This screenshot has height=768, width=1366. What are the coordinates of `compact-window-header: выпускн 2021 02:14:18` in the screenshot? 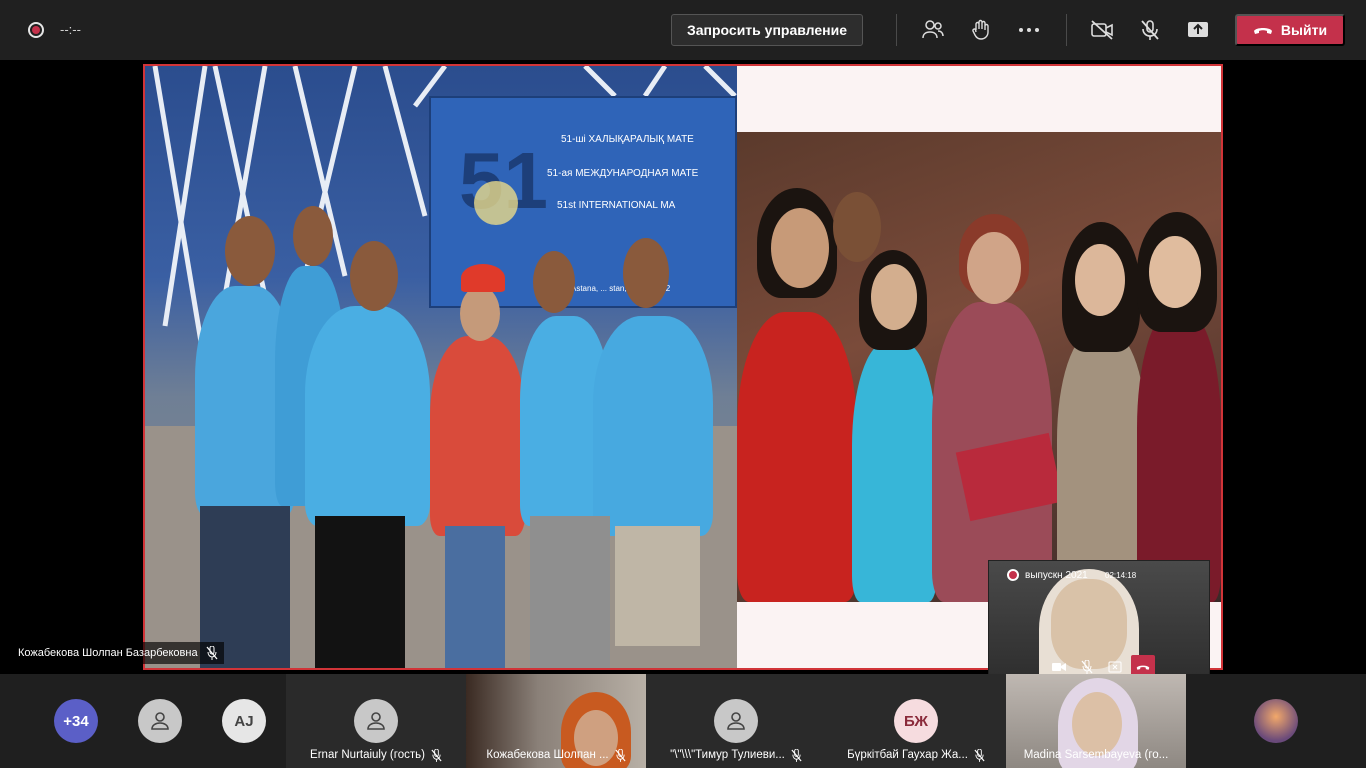 It's located at (1099, 575).